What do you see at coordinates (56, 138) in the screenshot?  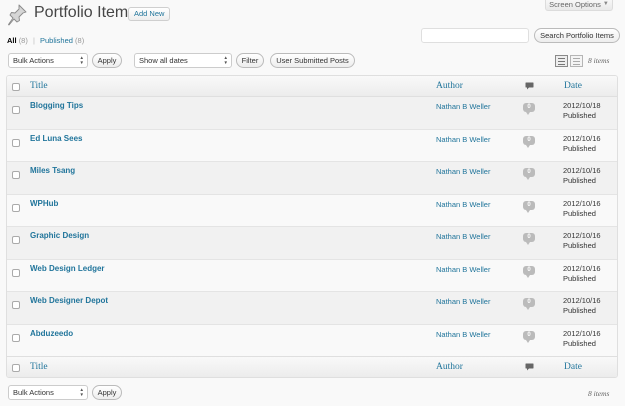 I see `item-title-link: Ed Luna Sees` at bounding box center [56, 138].